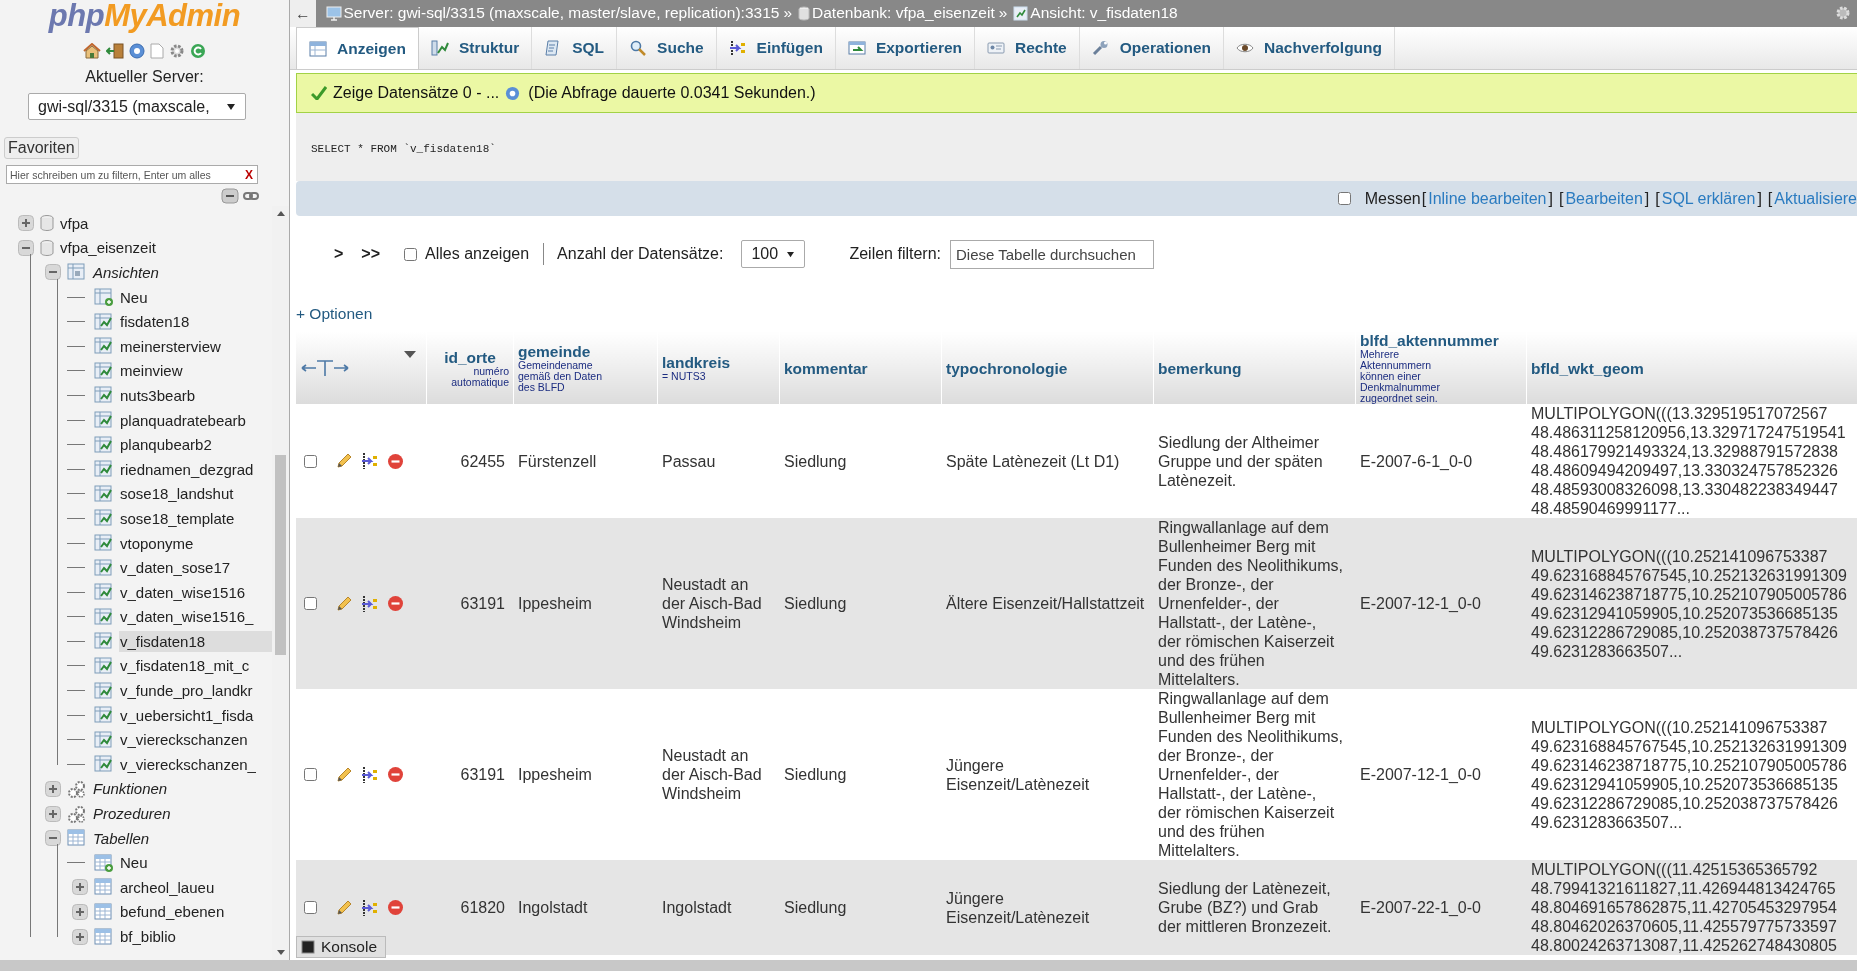  I want to click on console-button: Konsole, so click(341, 947).